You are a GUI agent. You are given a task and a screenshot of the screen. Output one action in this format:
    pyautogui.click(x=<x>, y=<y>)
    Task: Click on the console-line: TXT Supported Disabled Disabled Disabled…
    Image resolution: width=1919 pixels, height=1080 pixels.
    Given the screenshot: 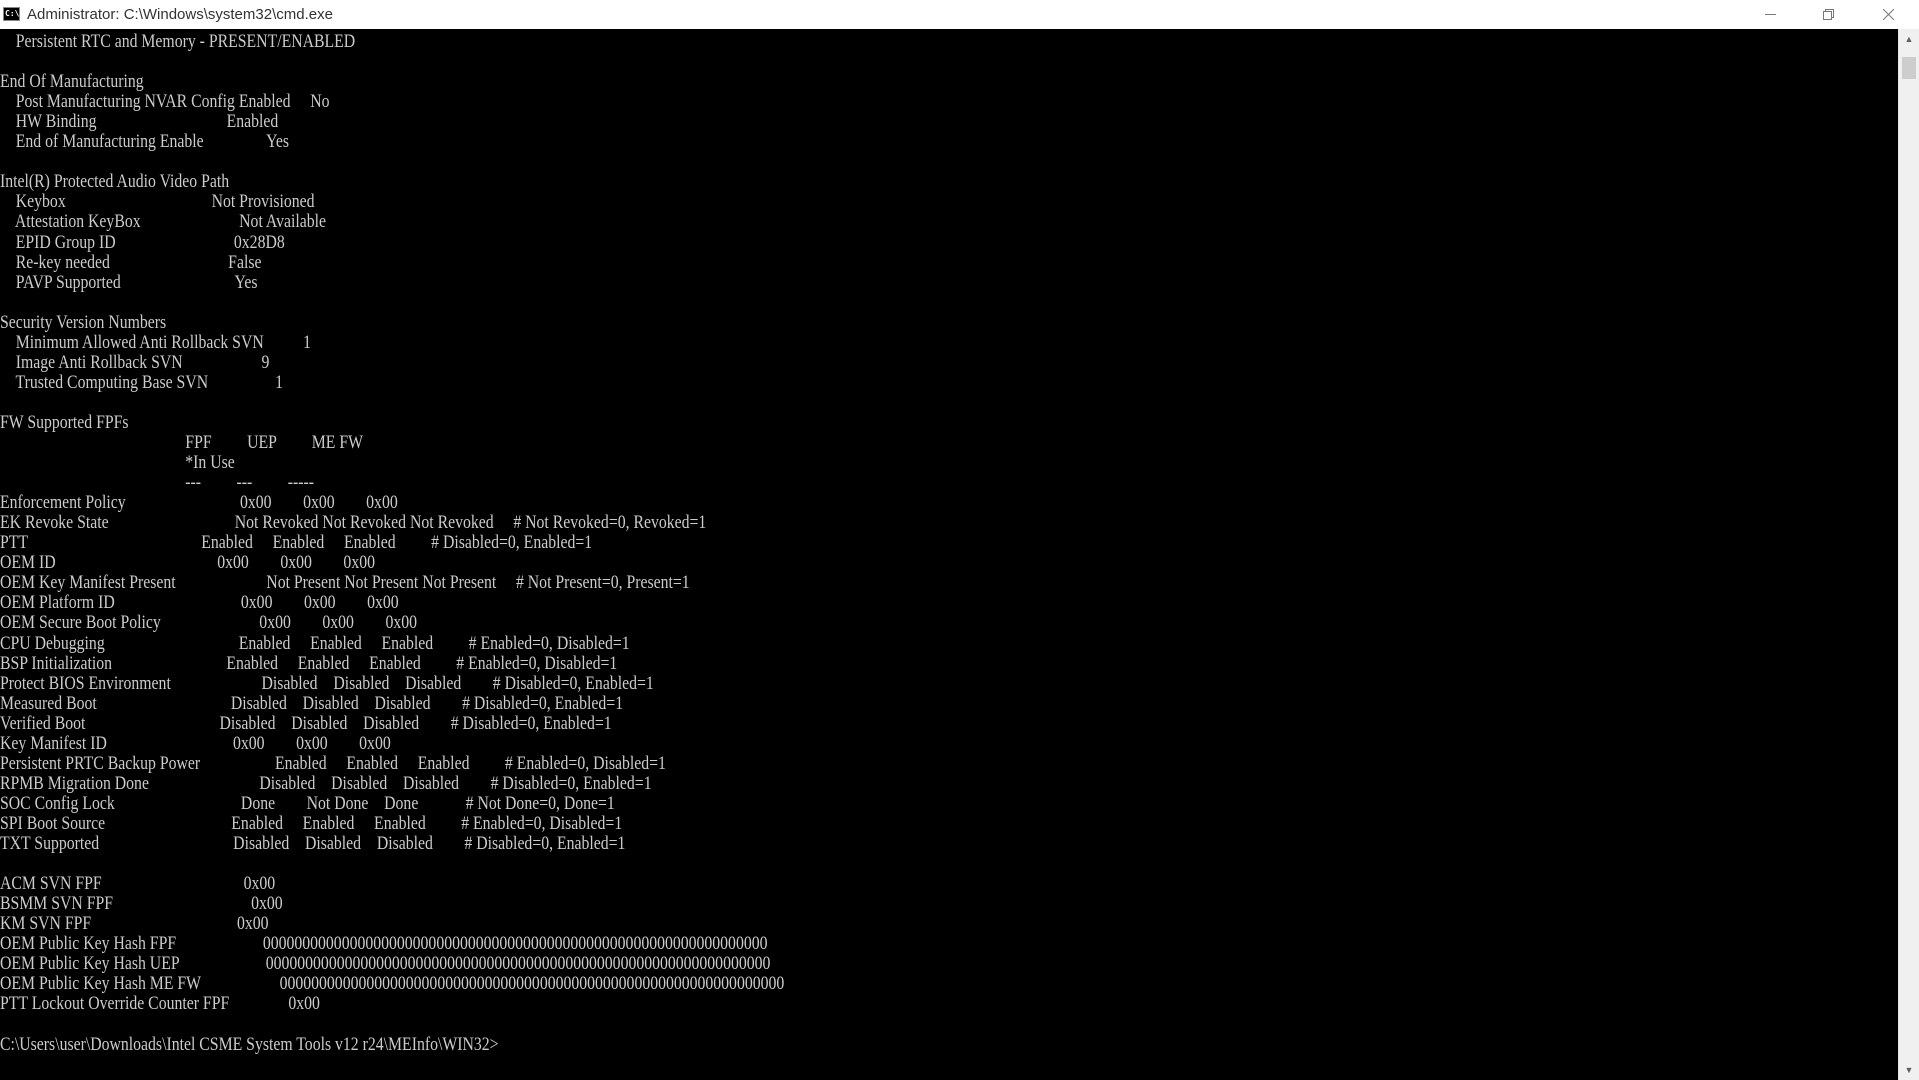 What is the action you would take?
    pyautogui.click(x=313, y=843)
    